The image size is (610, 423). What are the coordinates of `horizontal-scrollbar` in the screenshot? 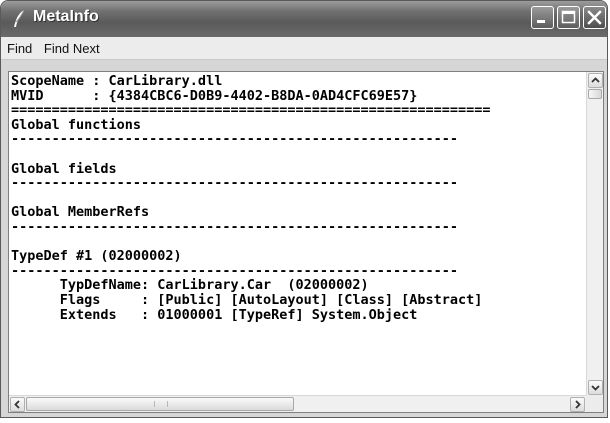 It's located at (297, 403).